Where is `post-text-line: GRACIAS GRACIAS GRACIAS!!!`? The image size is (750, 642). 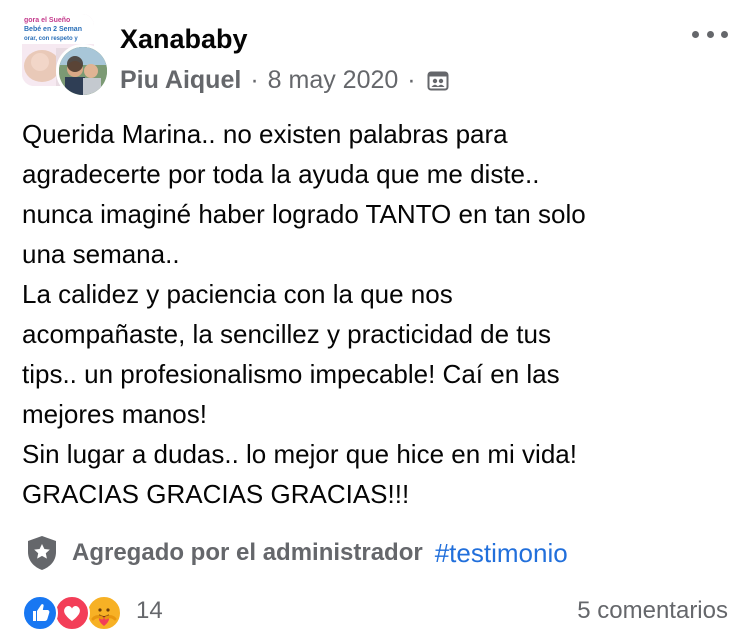
post-text-line: GRACIAS GRACIAS GRACIAS!!! is located at coordinates (216, 494).